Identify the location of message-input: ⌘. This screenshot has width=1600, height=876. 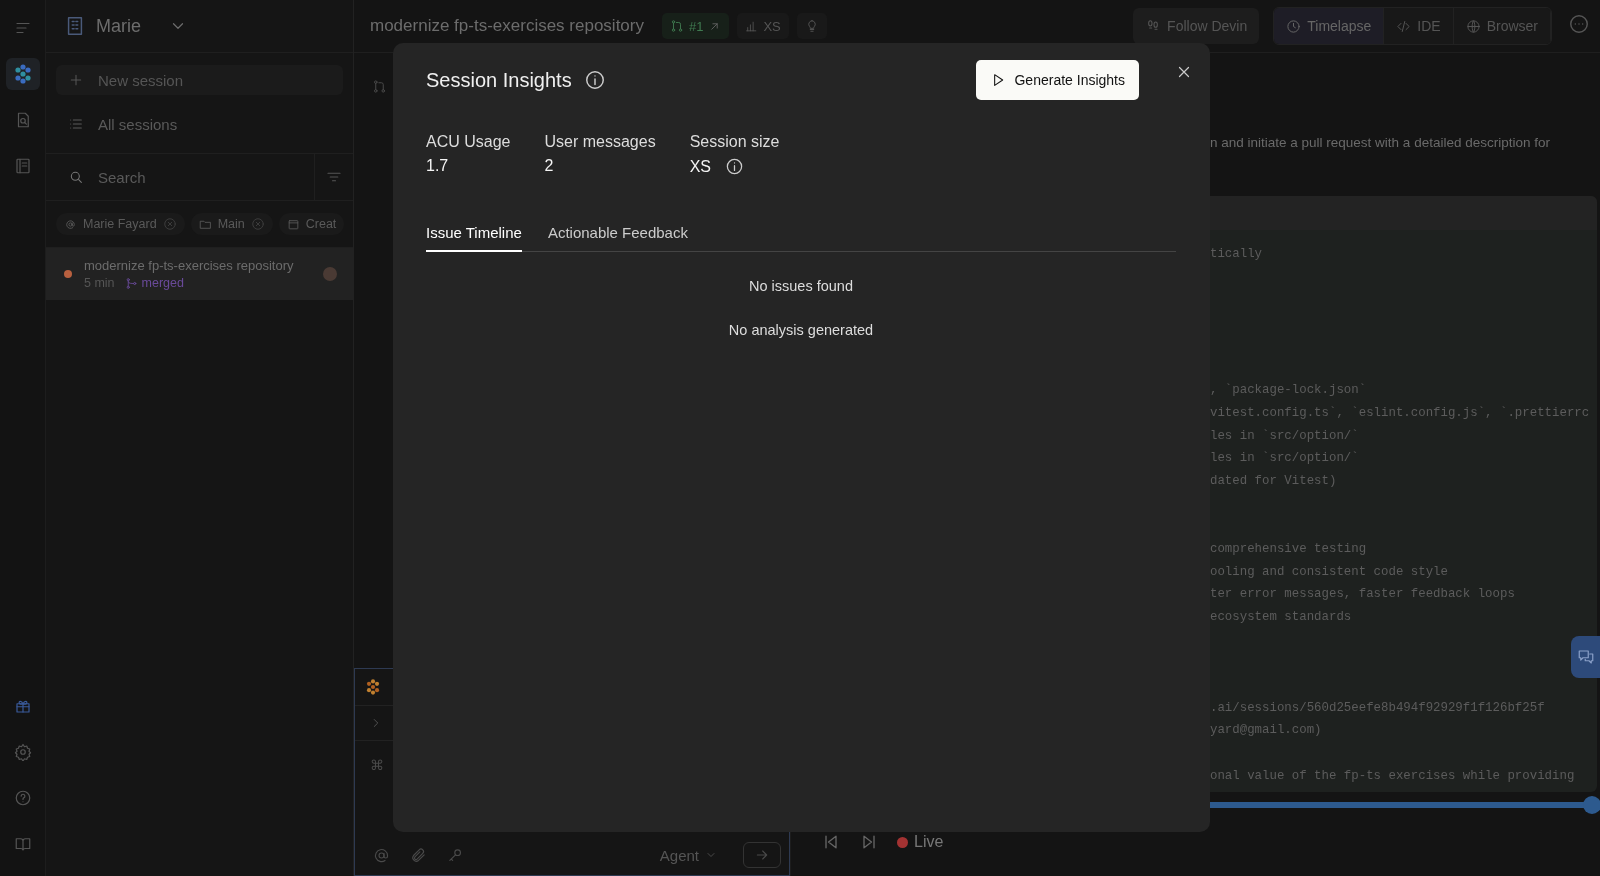
(572, 788).